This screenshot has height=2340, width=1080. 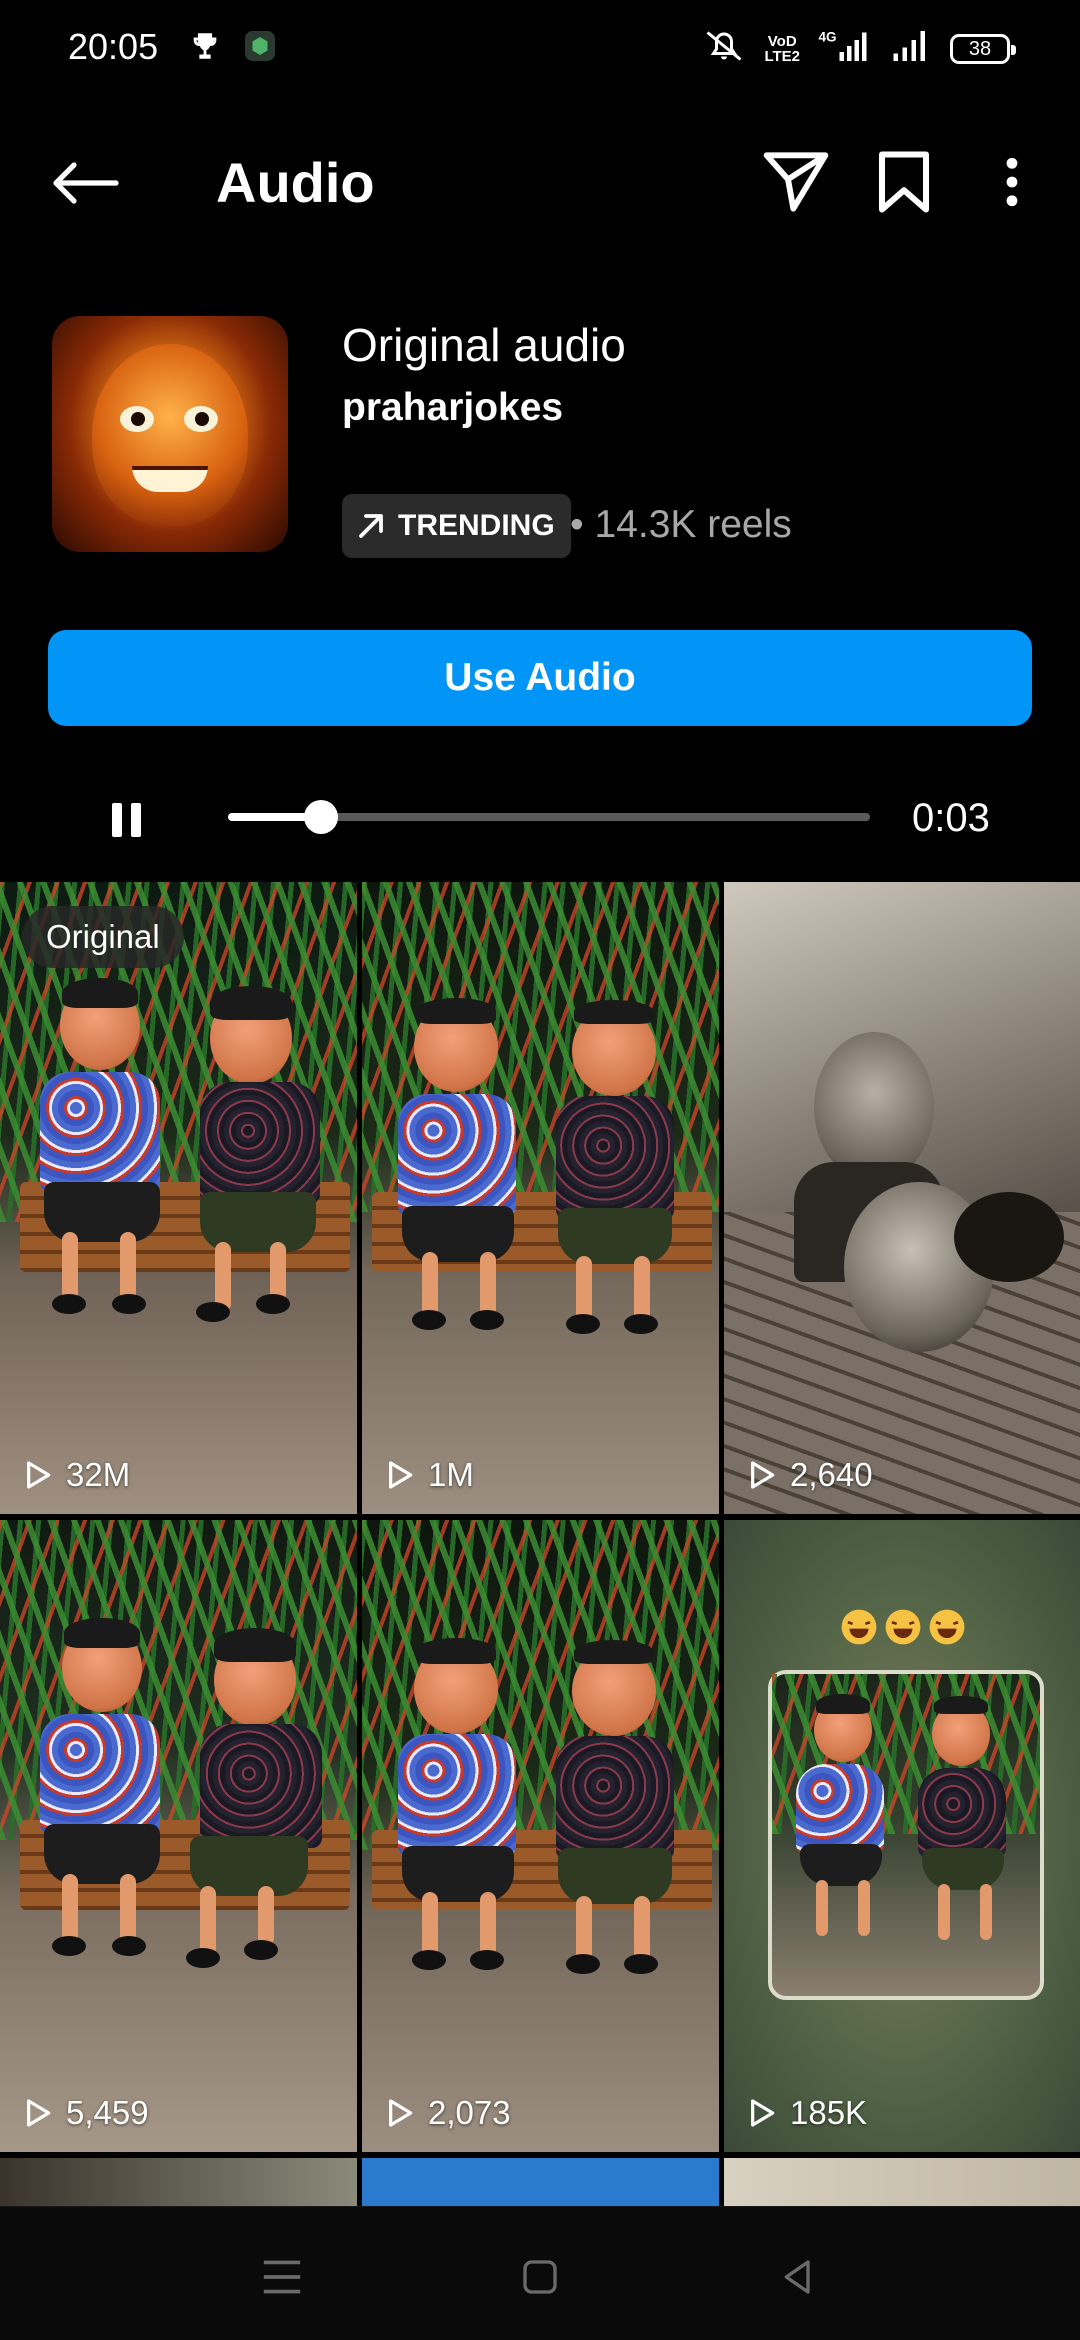 I want to click on bookmark-icon, so click(x=904, y=182).